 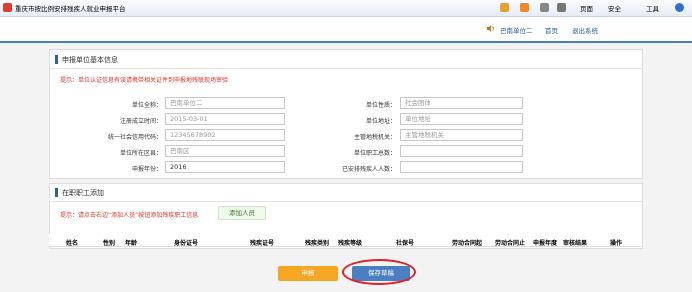 I want to click on mail-icon, so click(x=544, y=7).